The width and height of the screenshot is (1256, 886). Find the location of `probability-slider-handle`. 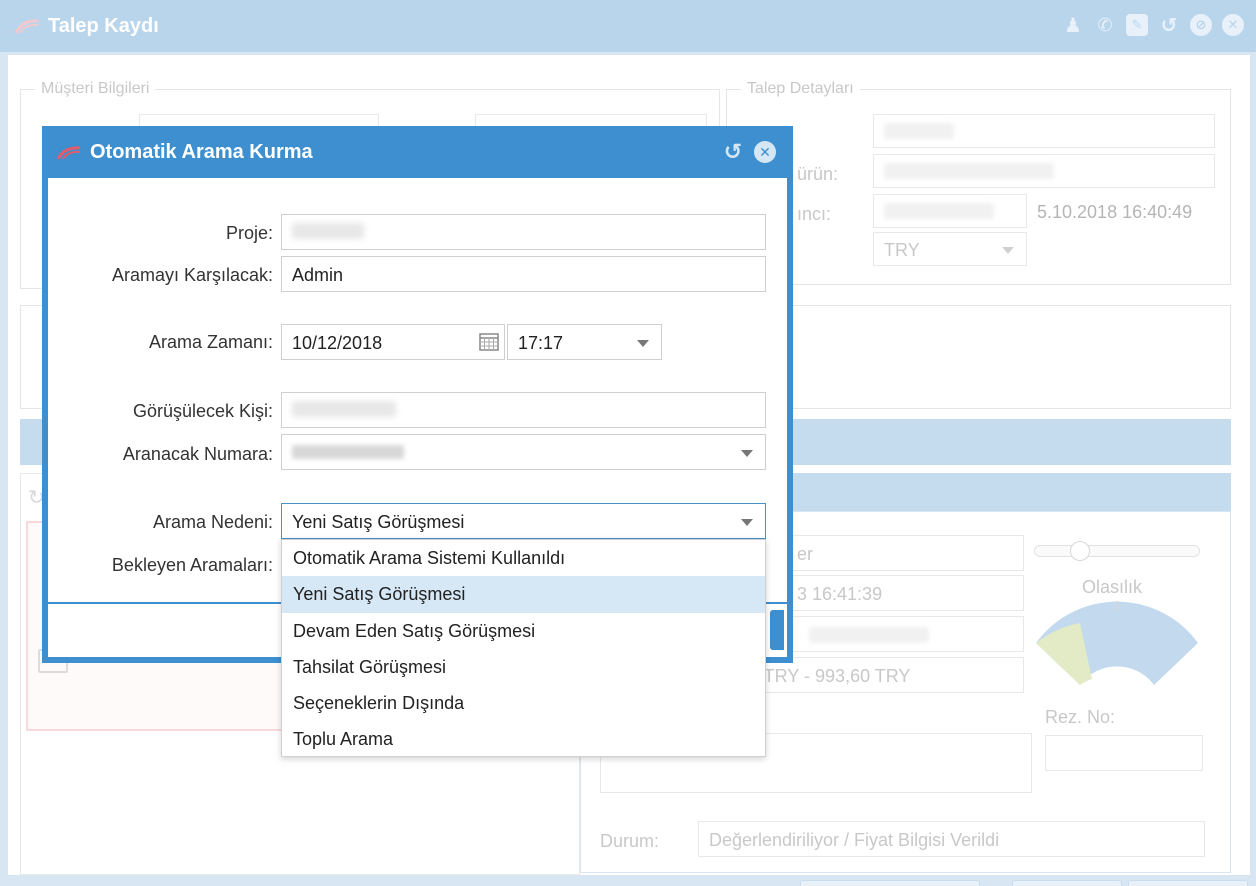

probability-slider-handle is located at coordinates (1080, 551).